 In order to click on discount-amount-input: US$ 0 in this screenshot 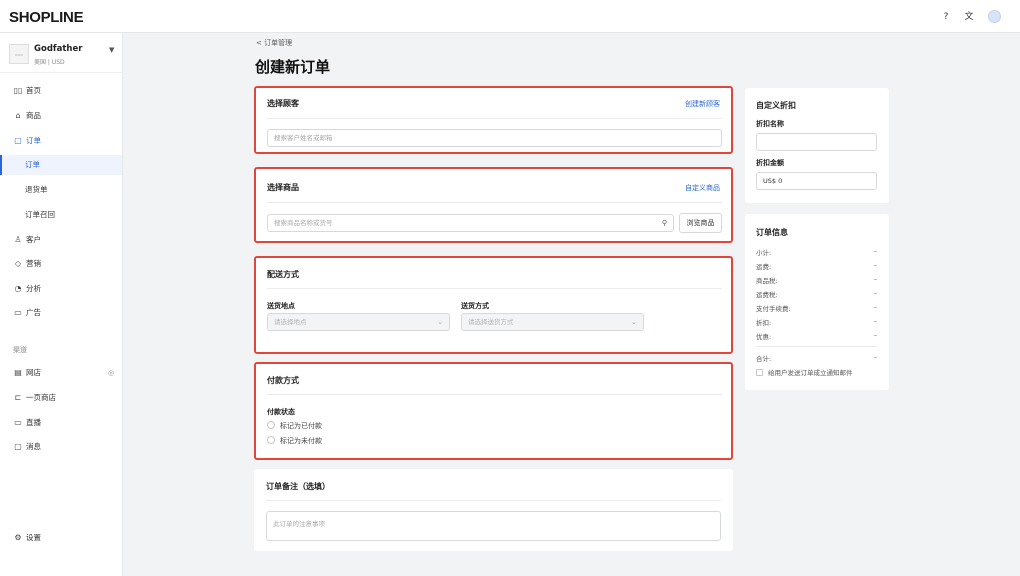, I will do `click(816, 181)`.